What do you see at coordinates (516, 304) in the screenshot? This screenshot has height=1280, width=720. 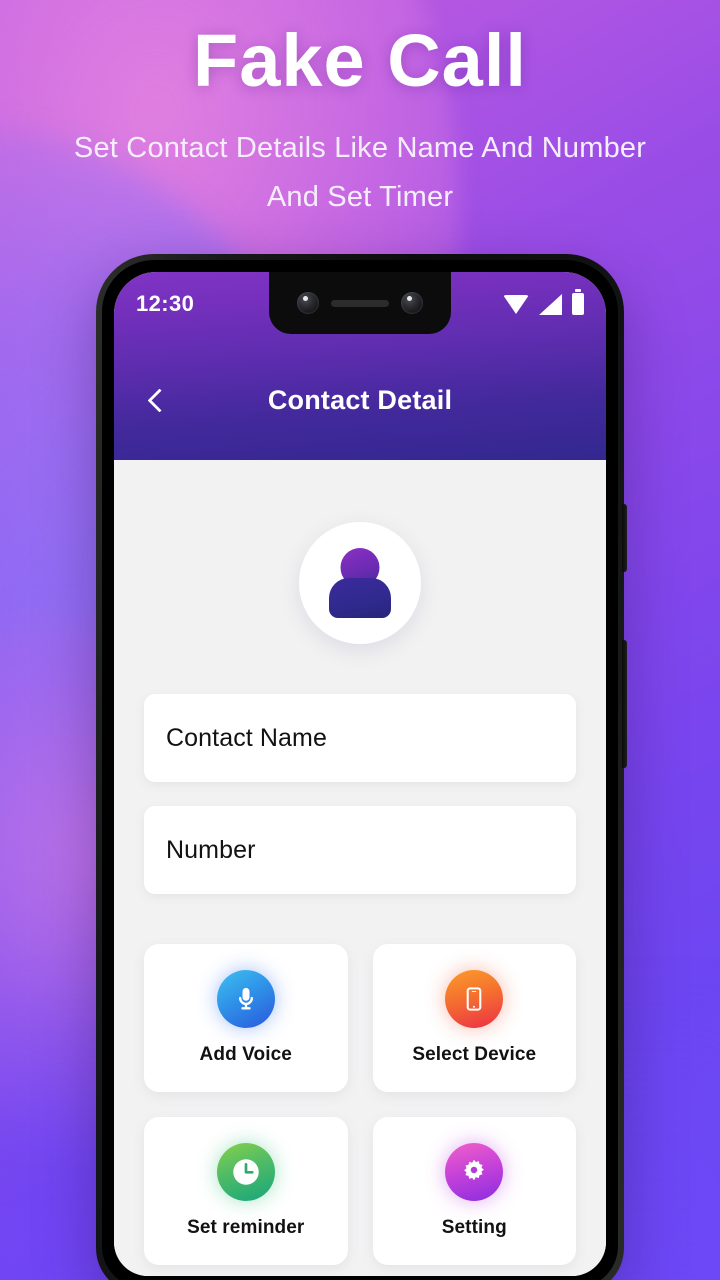 I see `wifi-icon` at bounding box center [516, 304].